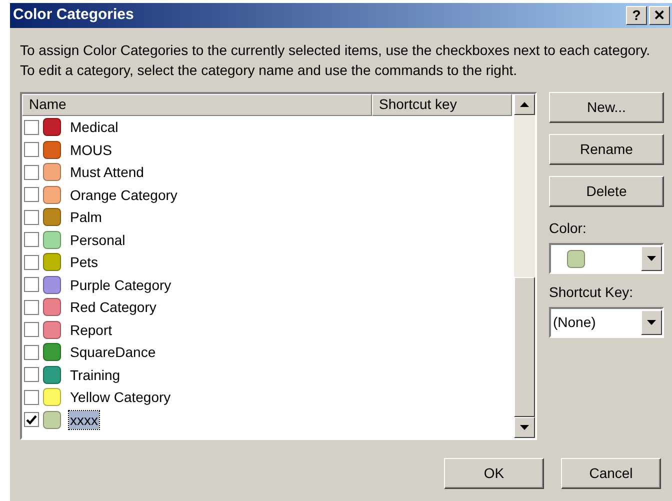  What do you see at coordinates (659, 15) in the screenshot?
I see `close-button: ✕` at bounding box center [659, 15].